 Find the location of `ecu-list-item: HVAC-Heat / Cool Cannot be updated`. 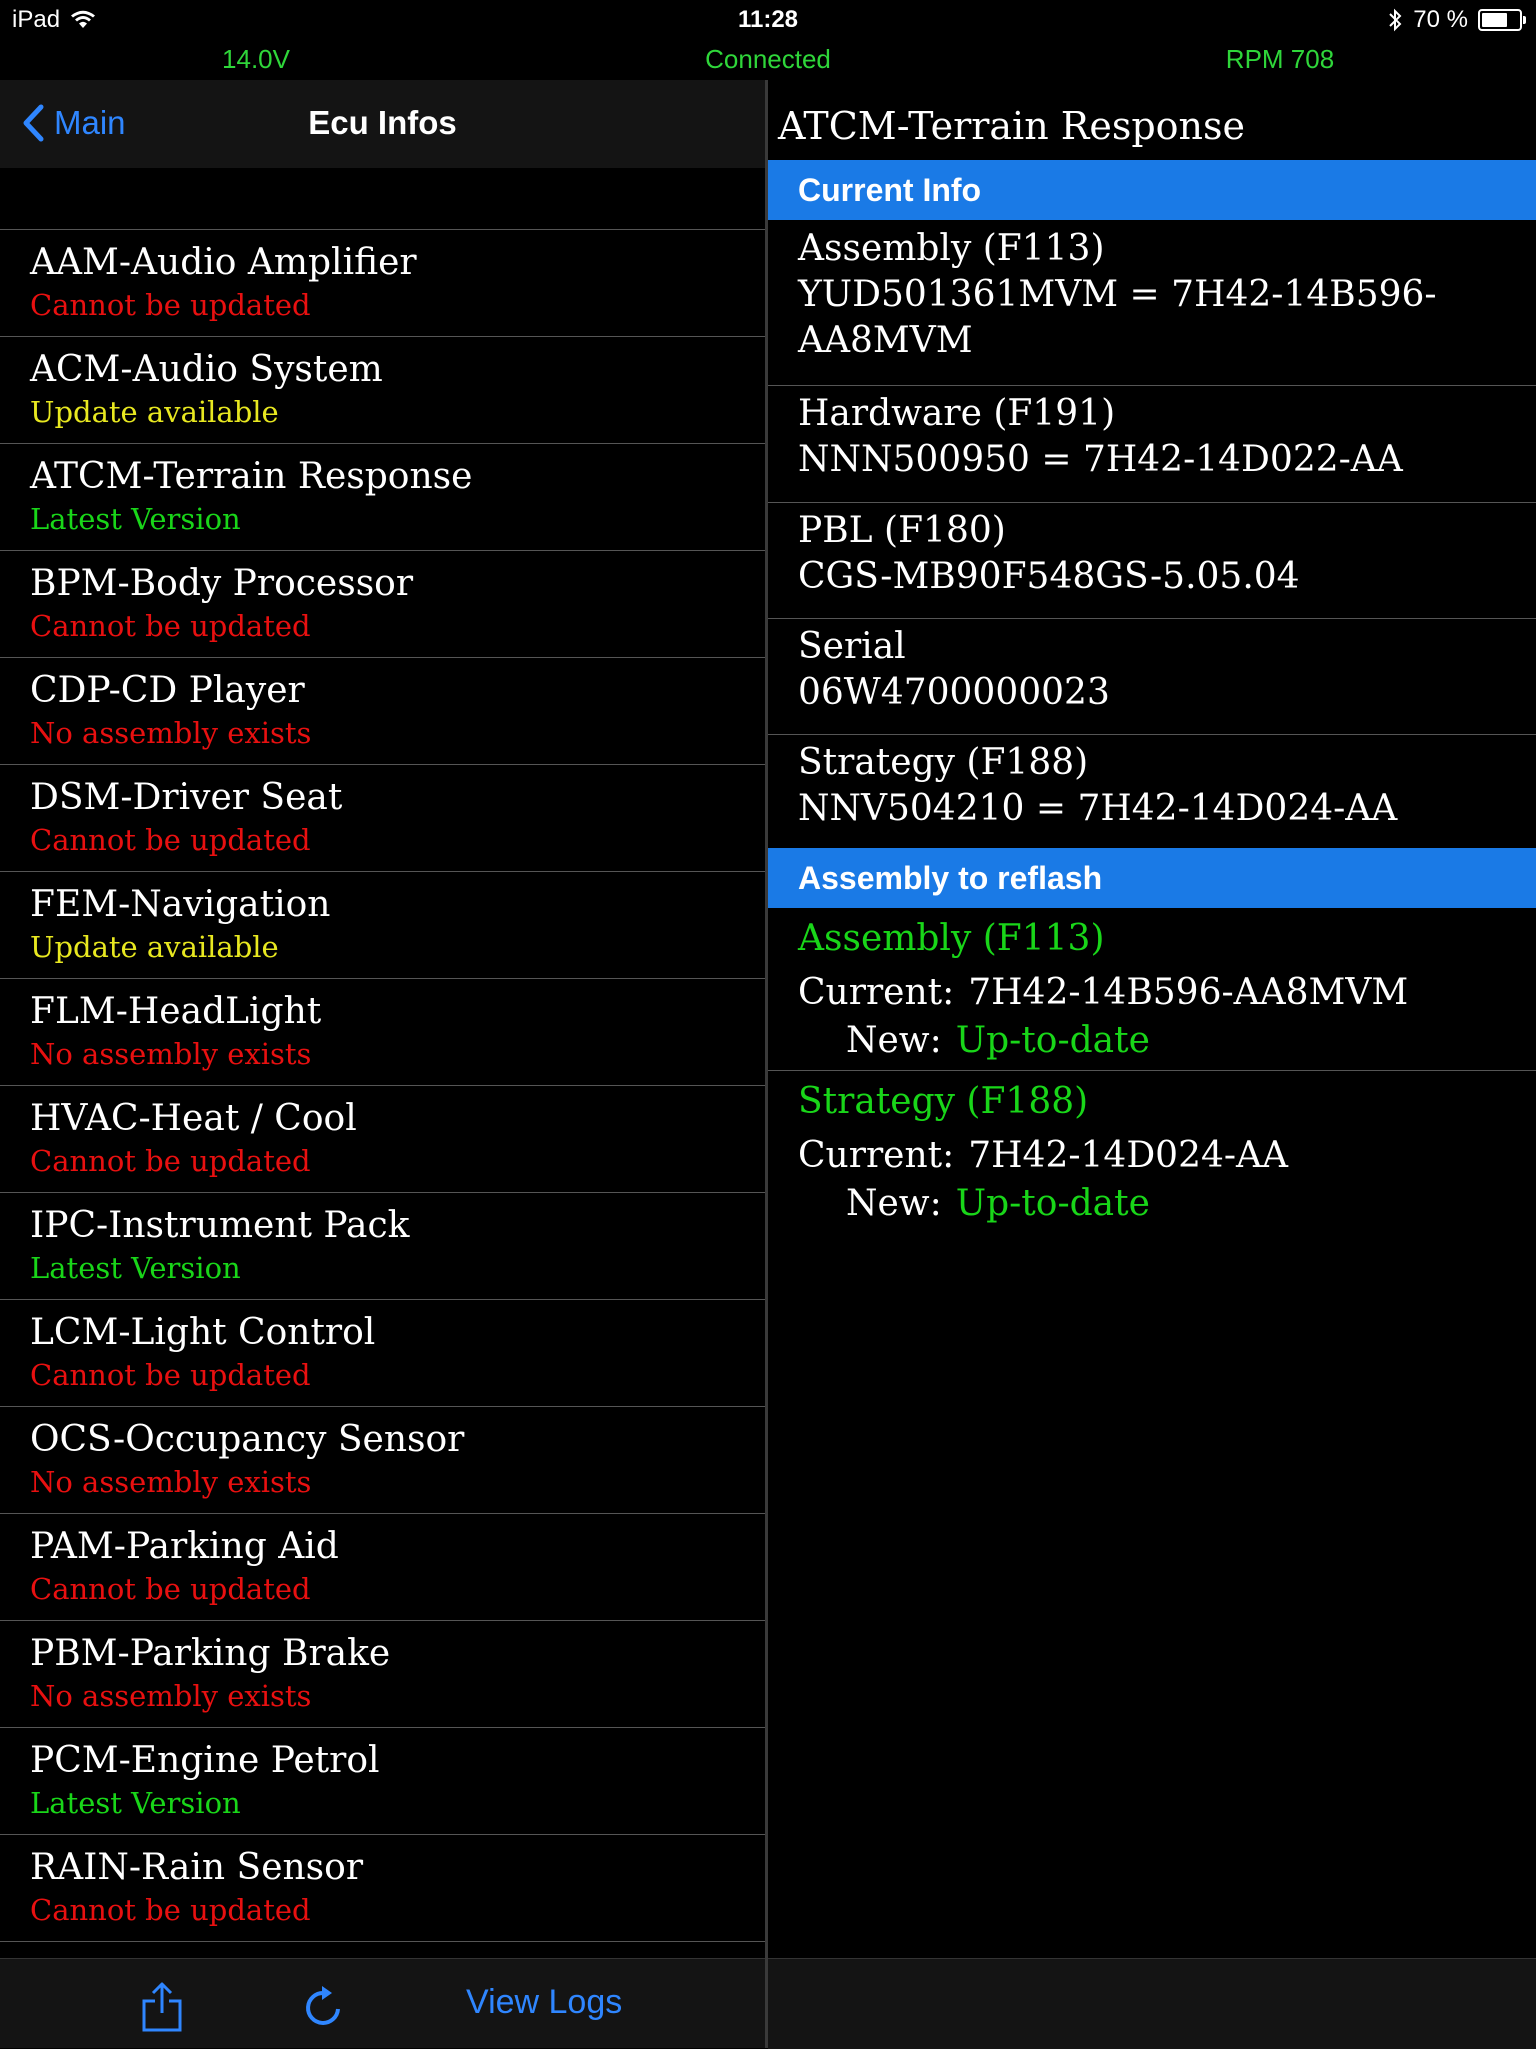

ecu-list-item: HVAC-Heat / Cool Cannot be updated is located at coordinates (382, 1138).